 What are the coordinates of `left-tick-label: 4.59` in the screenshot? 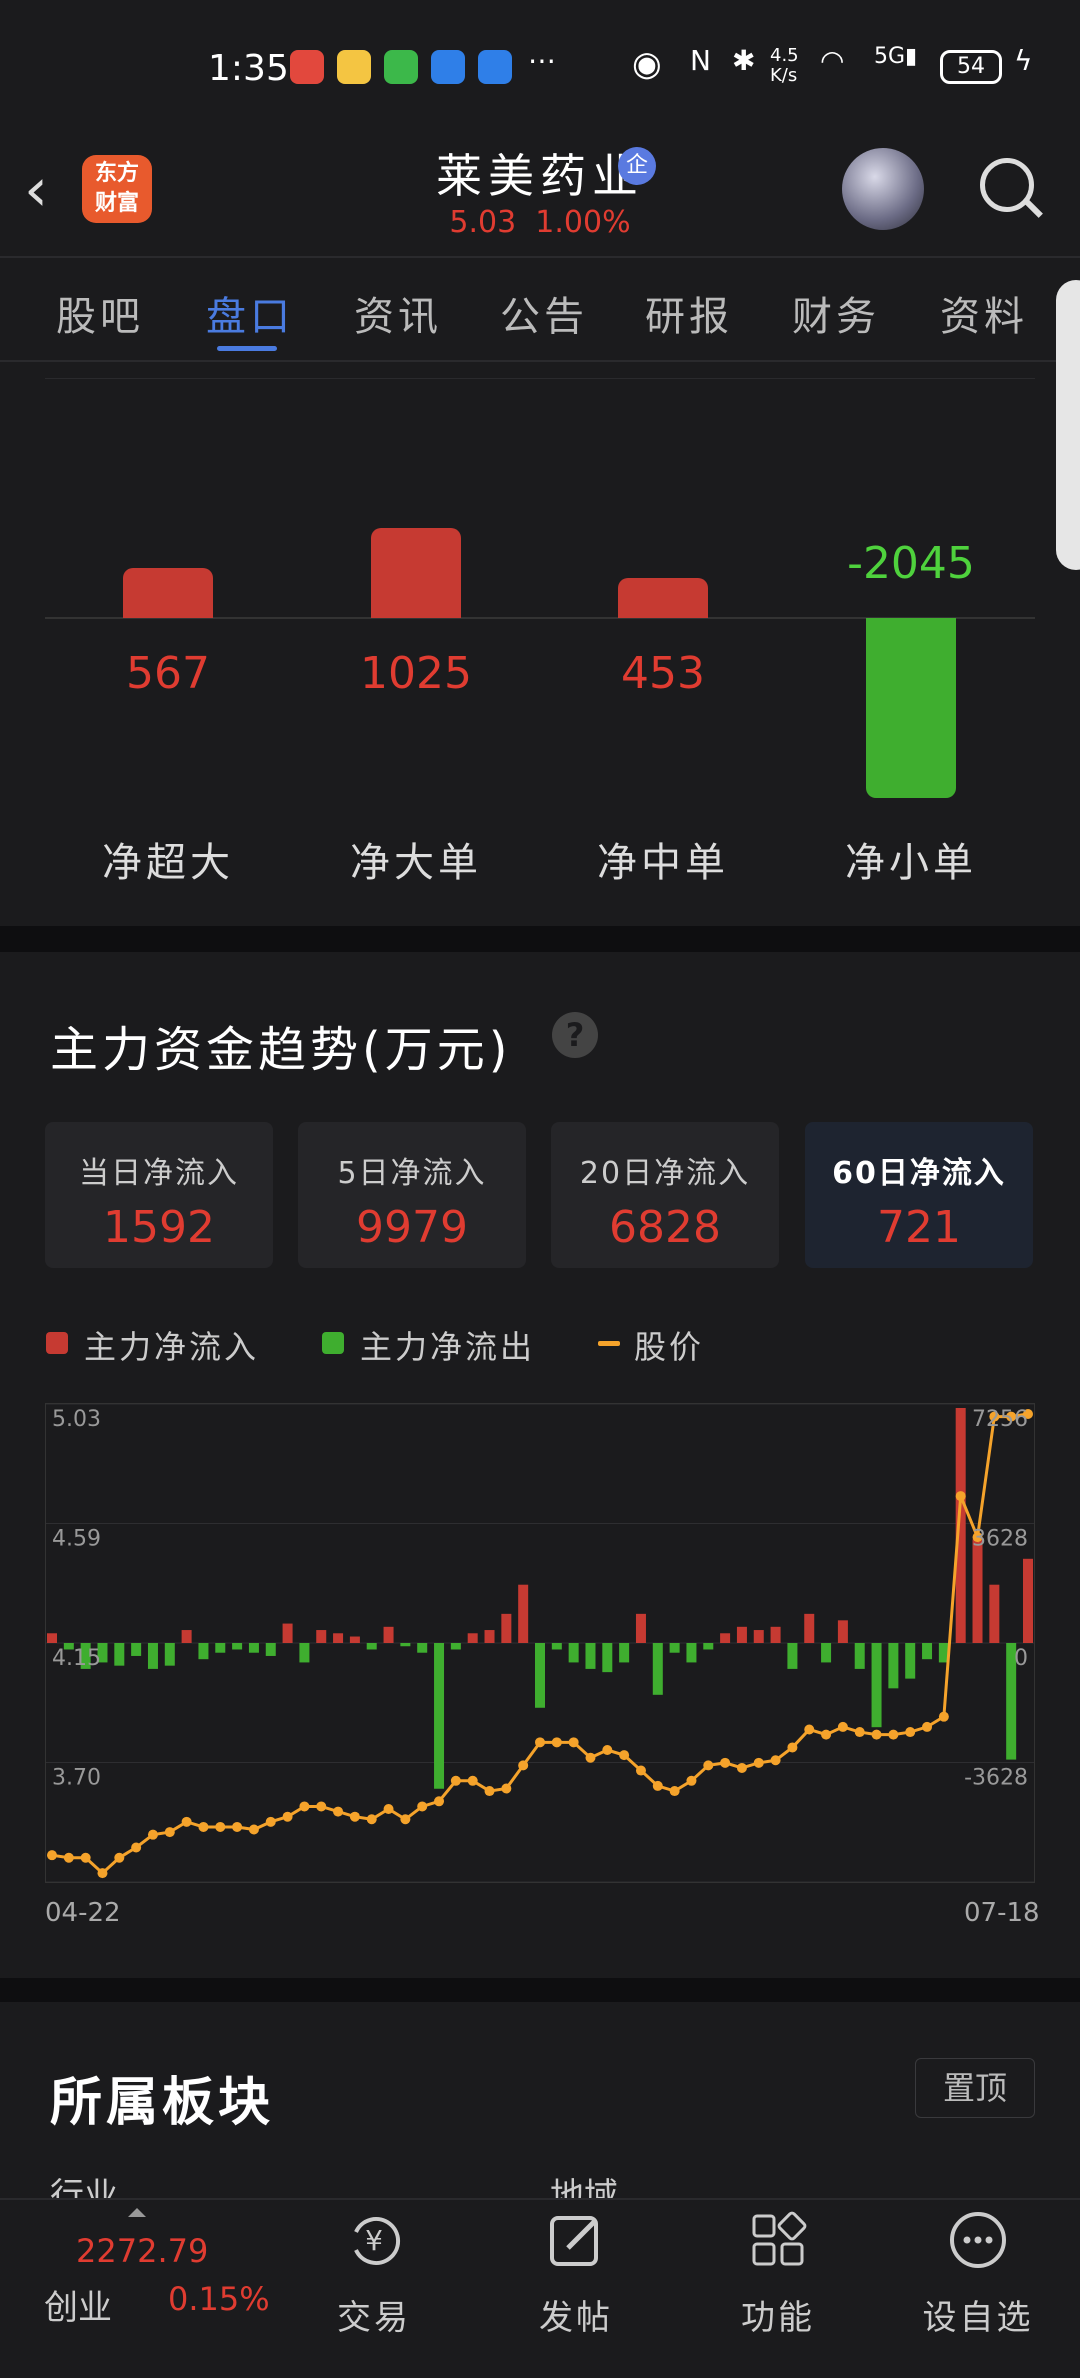 It's located at (76, 1539).